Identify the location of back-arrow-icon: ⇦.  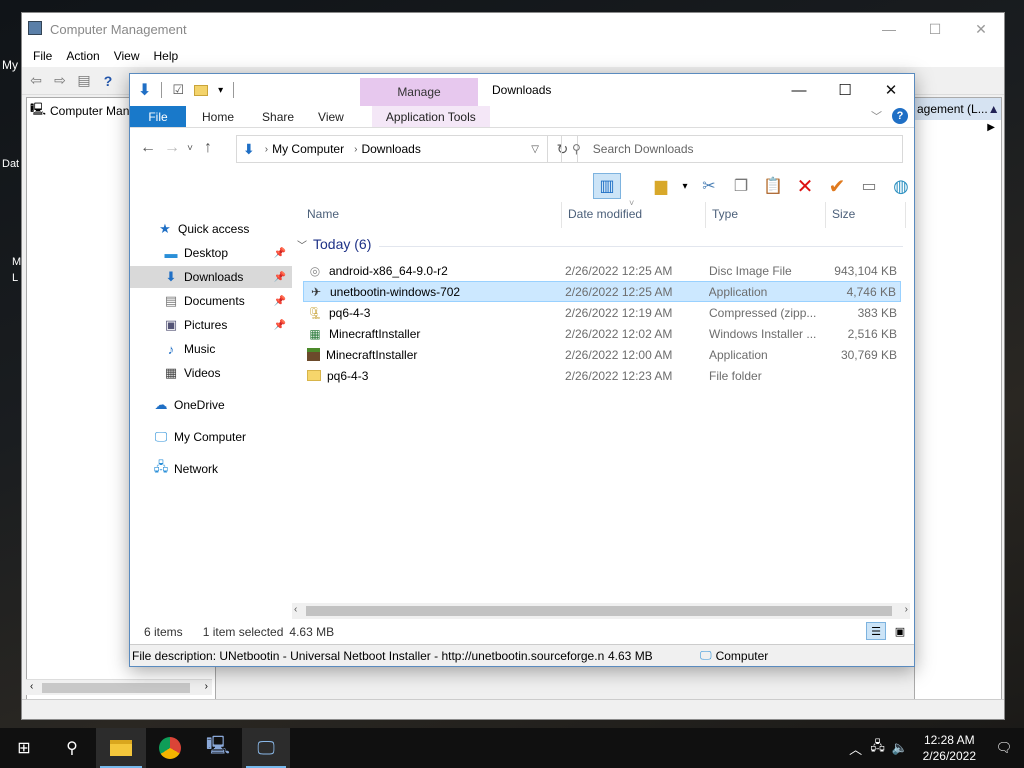
(36, 81).